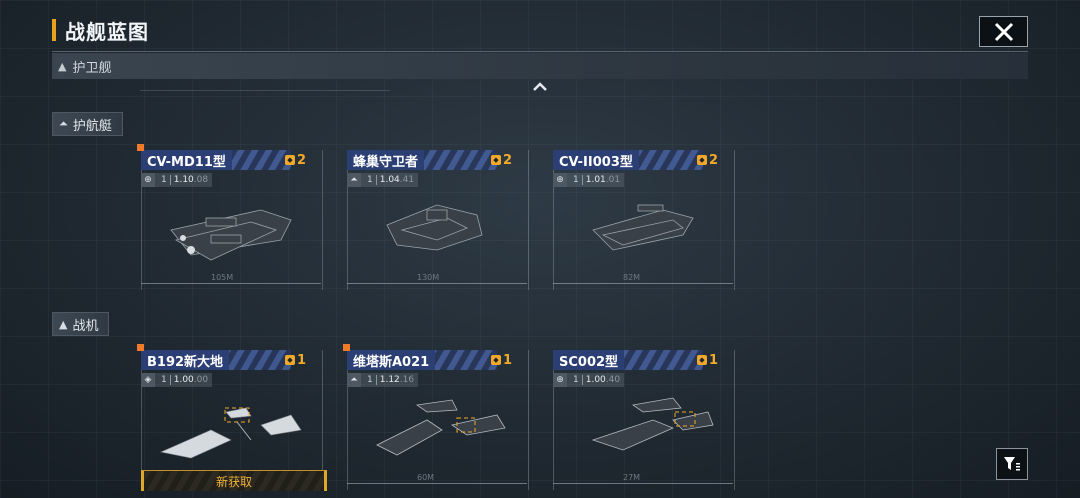  What do you see at coordinates (540, 51) in the screenshot?
I see `header-divider` at bounding box center [540, 51].